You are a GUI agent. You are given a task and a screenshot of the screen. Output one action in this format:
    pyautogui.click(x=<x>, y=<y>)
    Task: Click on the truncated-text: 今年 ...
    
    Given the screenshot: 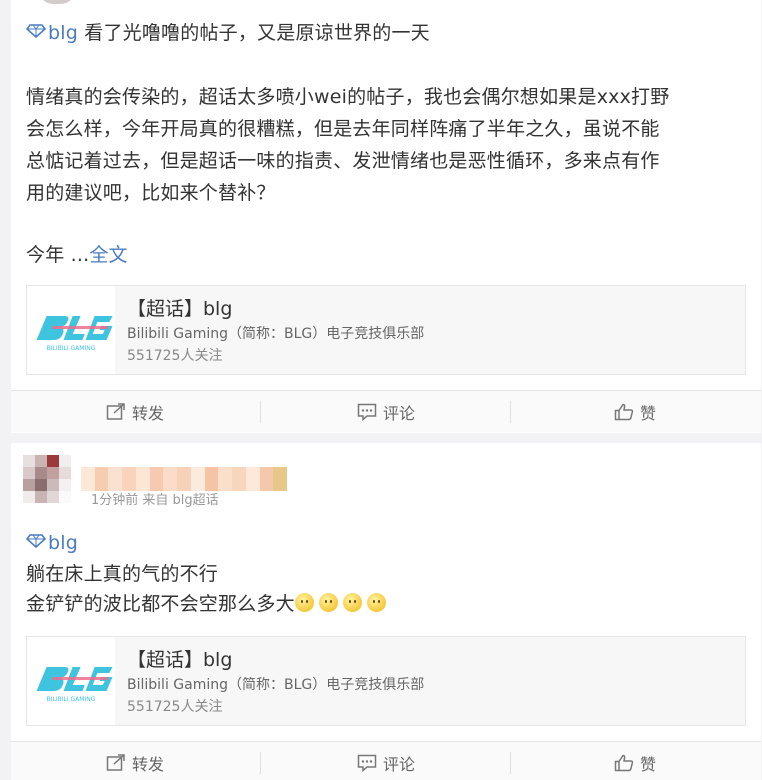 What is the action you would take?
    pyautogui.click(x=58, y=255)
    